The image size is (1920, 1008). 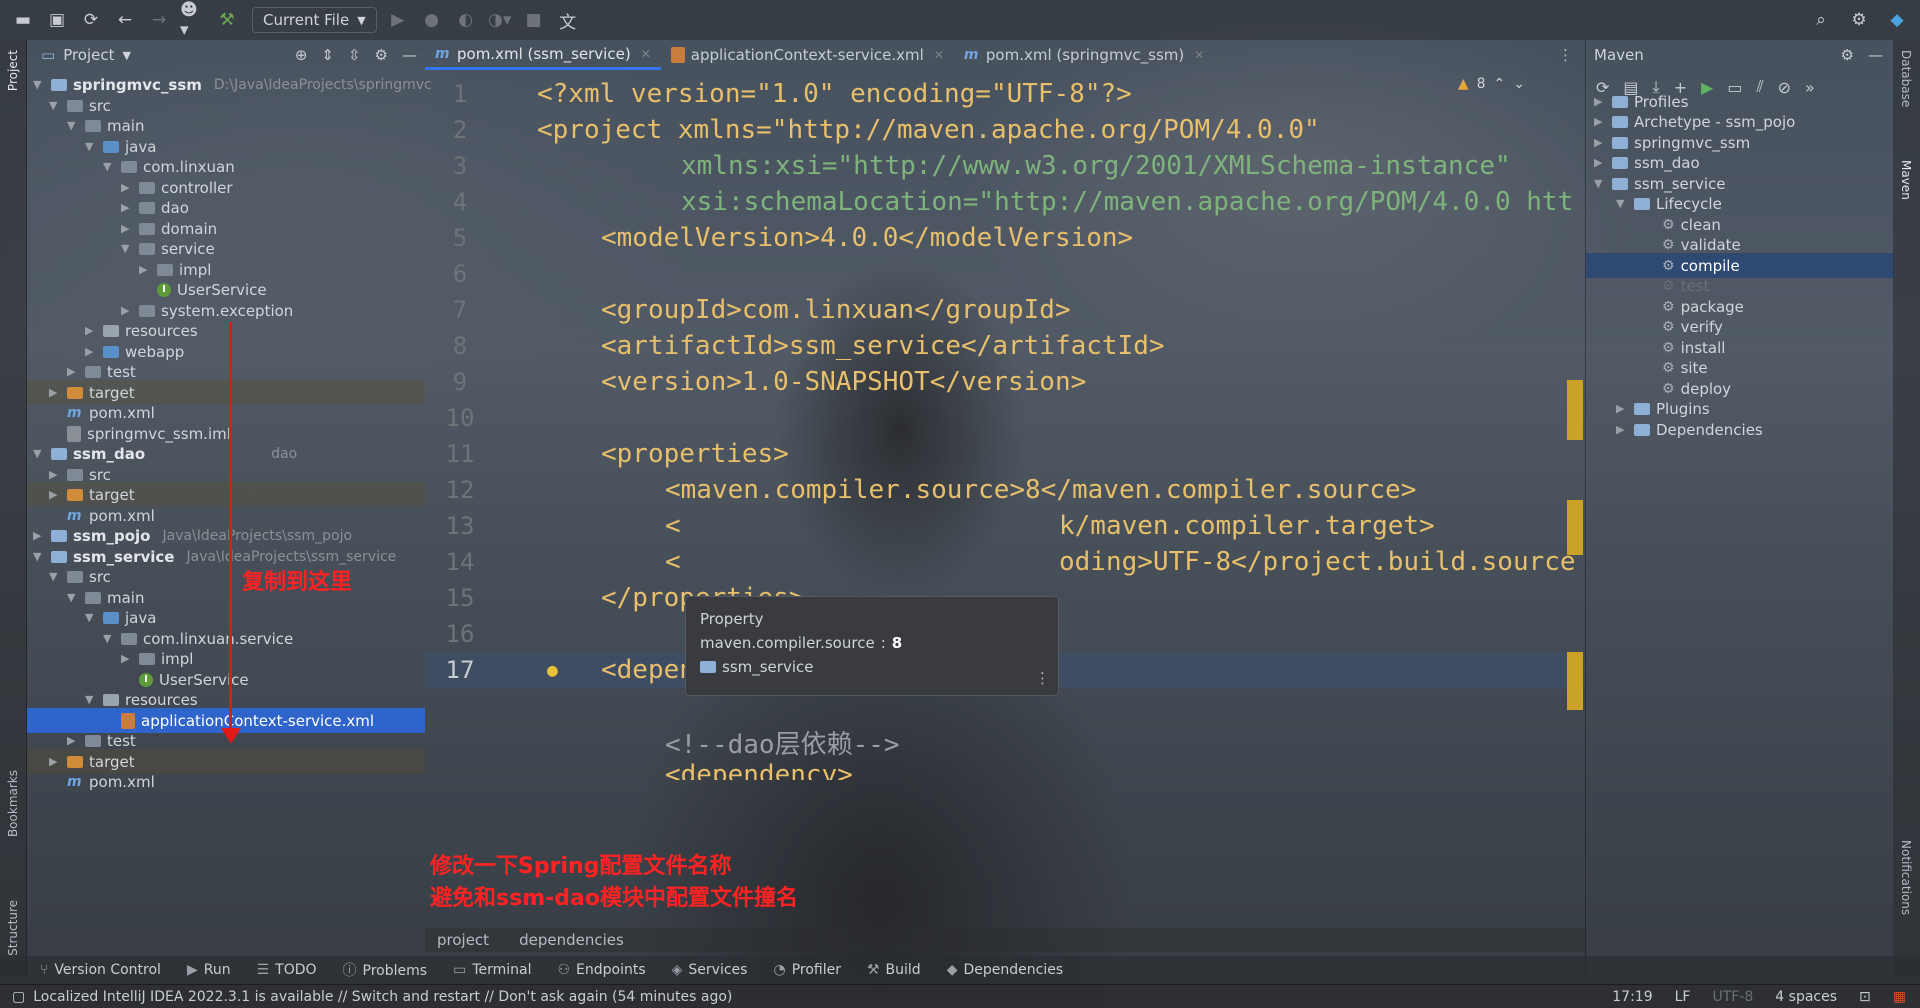 What do you see at coordinates (227, 20) in the screenshot?
I see `build-hammer-icon: ⚒` at bounding box center [227, 20].